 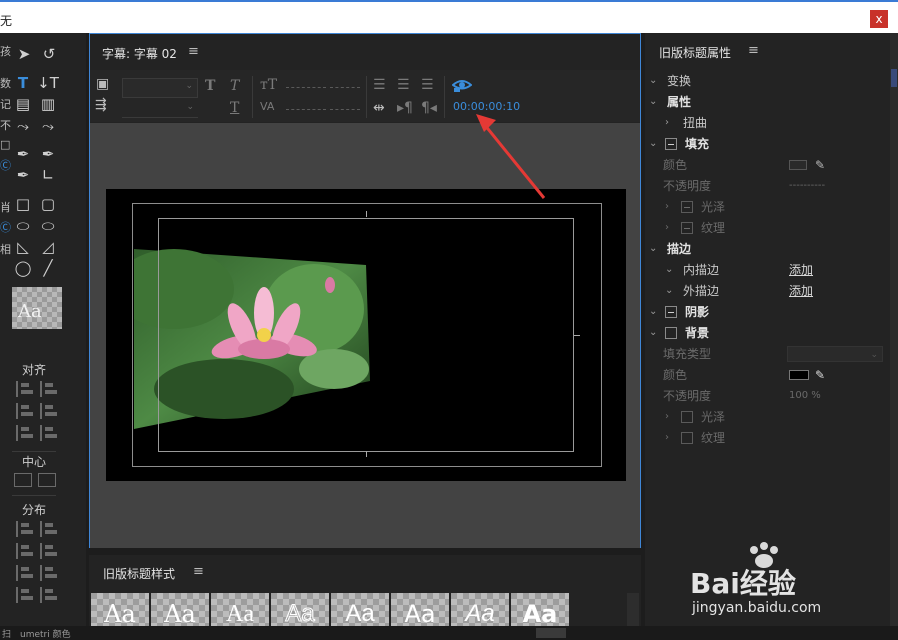 What do you see at coordinates (210, 86) in the screenshot?
I see `bold-icon: T` at bounding box center [210, 86].